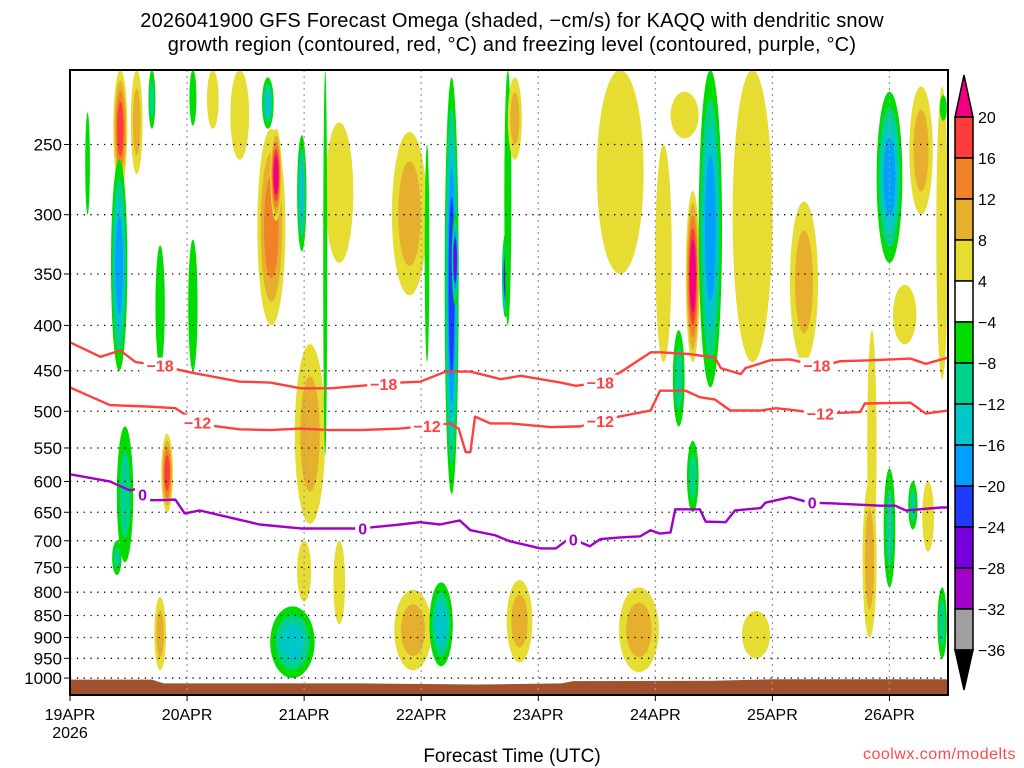 The width and height of the screenshot is (1024, 768). Describe the element at coordinates (987, 118) in the screenshot. I see `colorbar-label: 20` at that location.